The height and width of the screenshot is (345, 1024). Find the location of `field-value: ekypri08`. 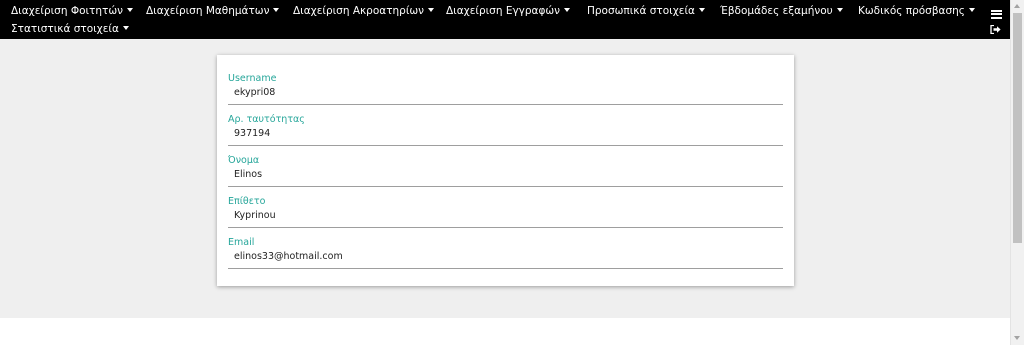

field-value: ekypri08 is located at coordinates (255, 92).